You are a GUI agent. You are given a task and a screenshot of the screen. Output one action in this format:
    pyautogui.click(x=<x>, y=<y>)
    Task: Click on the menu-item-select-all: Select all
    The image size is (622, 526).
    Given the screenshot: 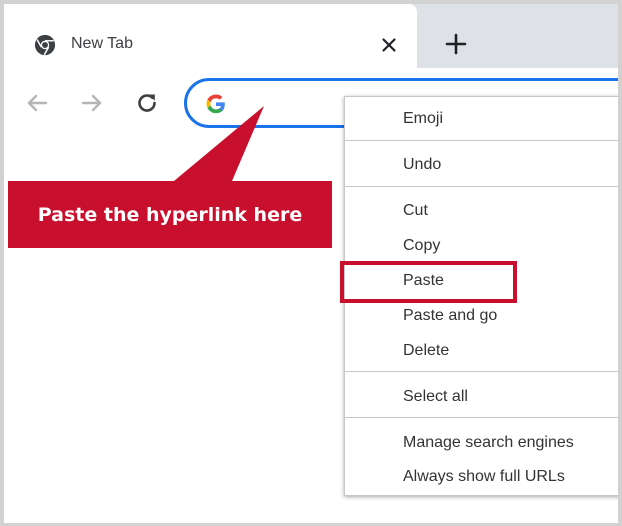 What is the action you would take?
    pyautogui.click(x=435, y=397)
    